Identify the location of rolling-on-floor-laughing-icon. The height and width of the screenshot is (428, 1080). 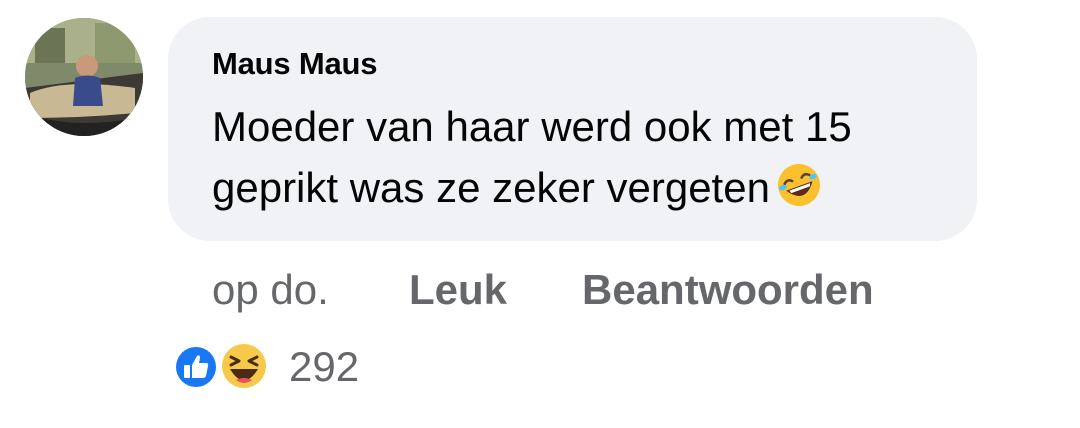
(798, 185).